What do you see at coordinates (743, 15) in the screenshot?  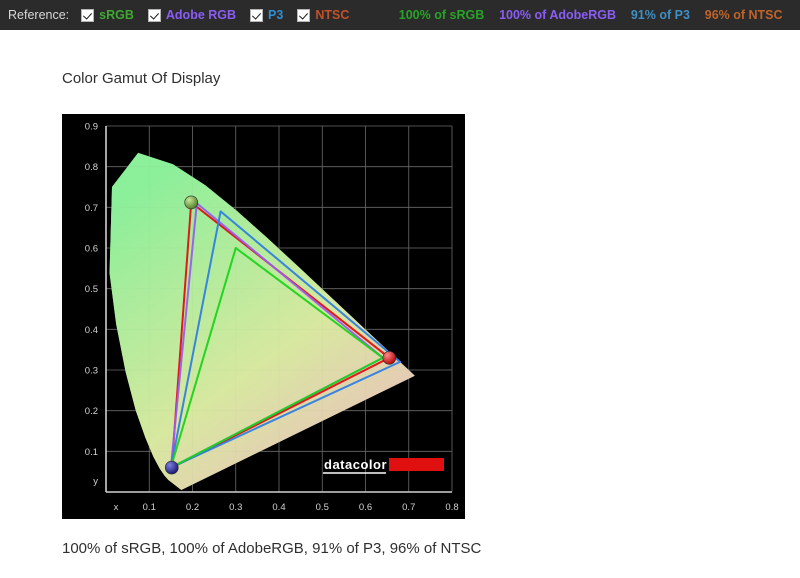 I see `coverage-ntsc: 96% of NTSC` at bounding box center [743, 15].